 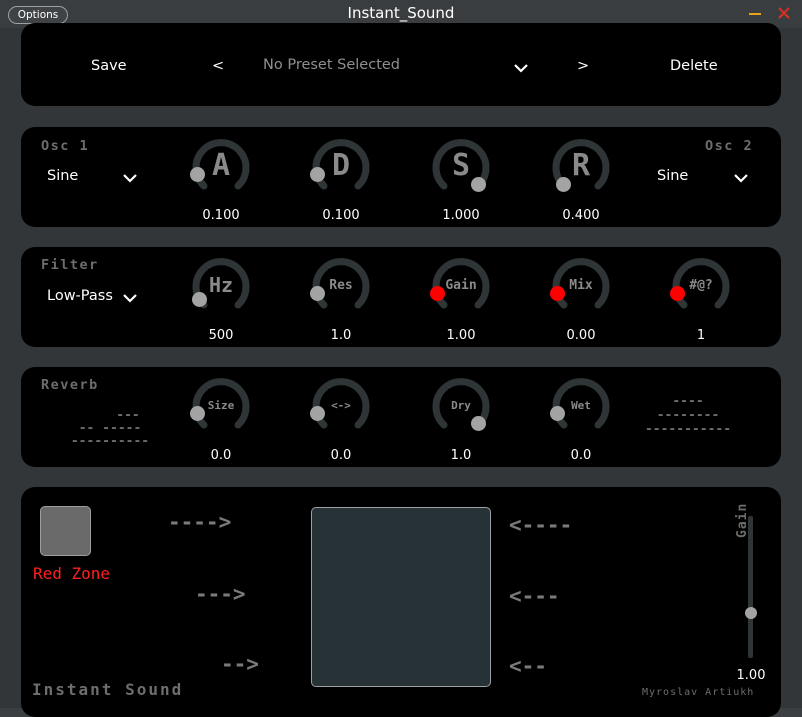 I want to click on knob-value: 0.400, so click(x=581, y=215).